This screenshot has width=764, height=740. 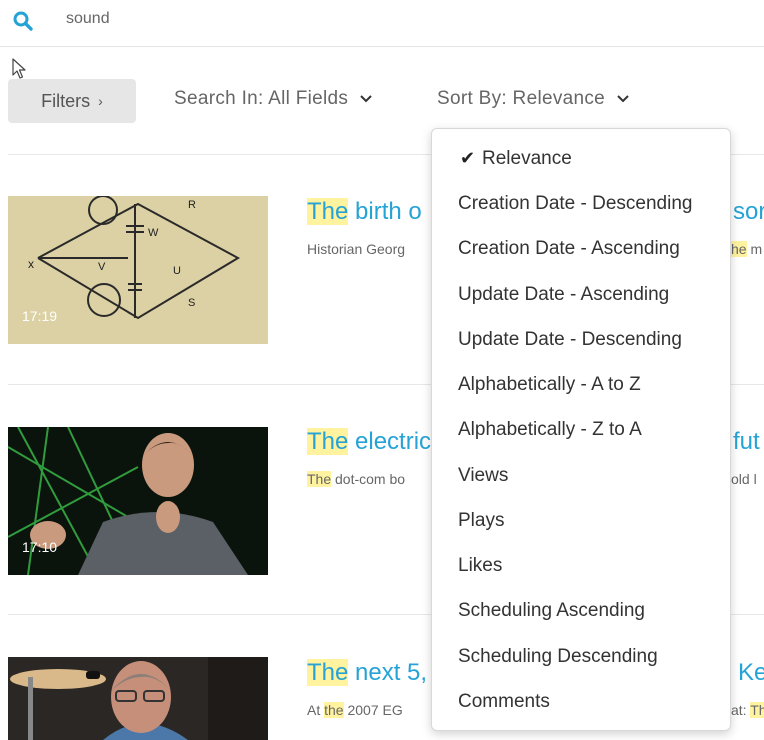 I want to click on result-description: Historian Georg, so click(x=356, y=249).